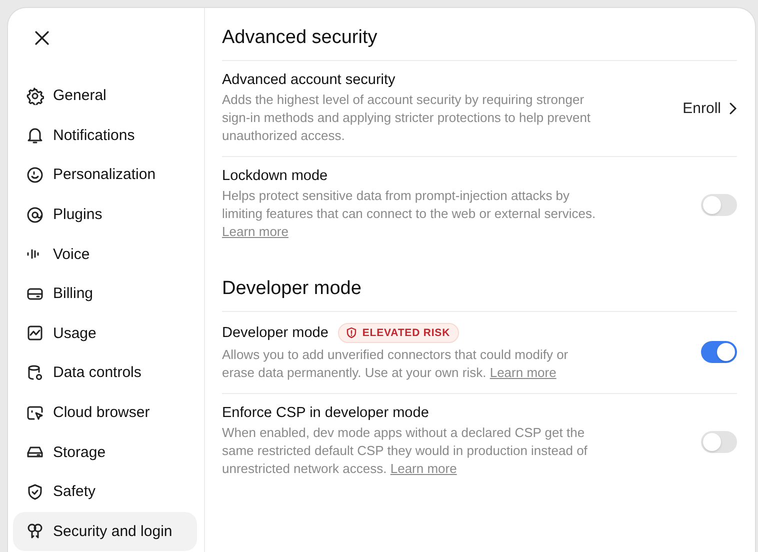  I want to click on database-icon, so click(35, 373).